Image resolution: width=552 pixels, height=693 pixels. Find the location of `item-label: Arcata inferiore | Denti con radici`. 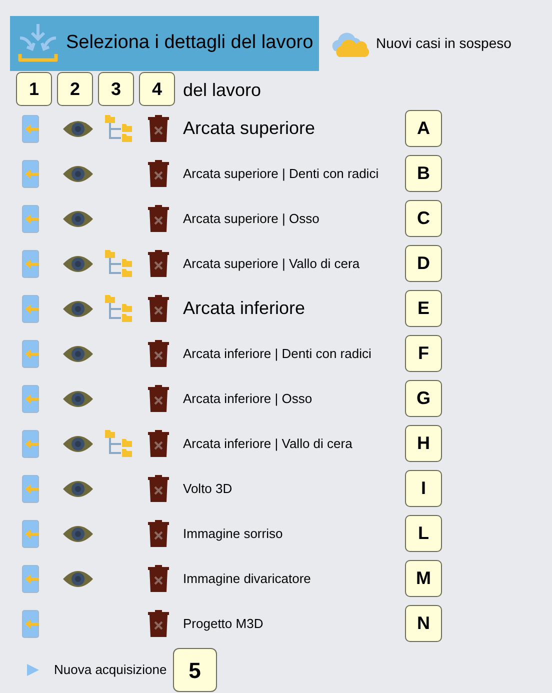

item-label: Arcata inferiore | Denti con radici is located at coordinates (277, 354).